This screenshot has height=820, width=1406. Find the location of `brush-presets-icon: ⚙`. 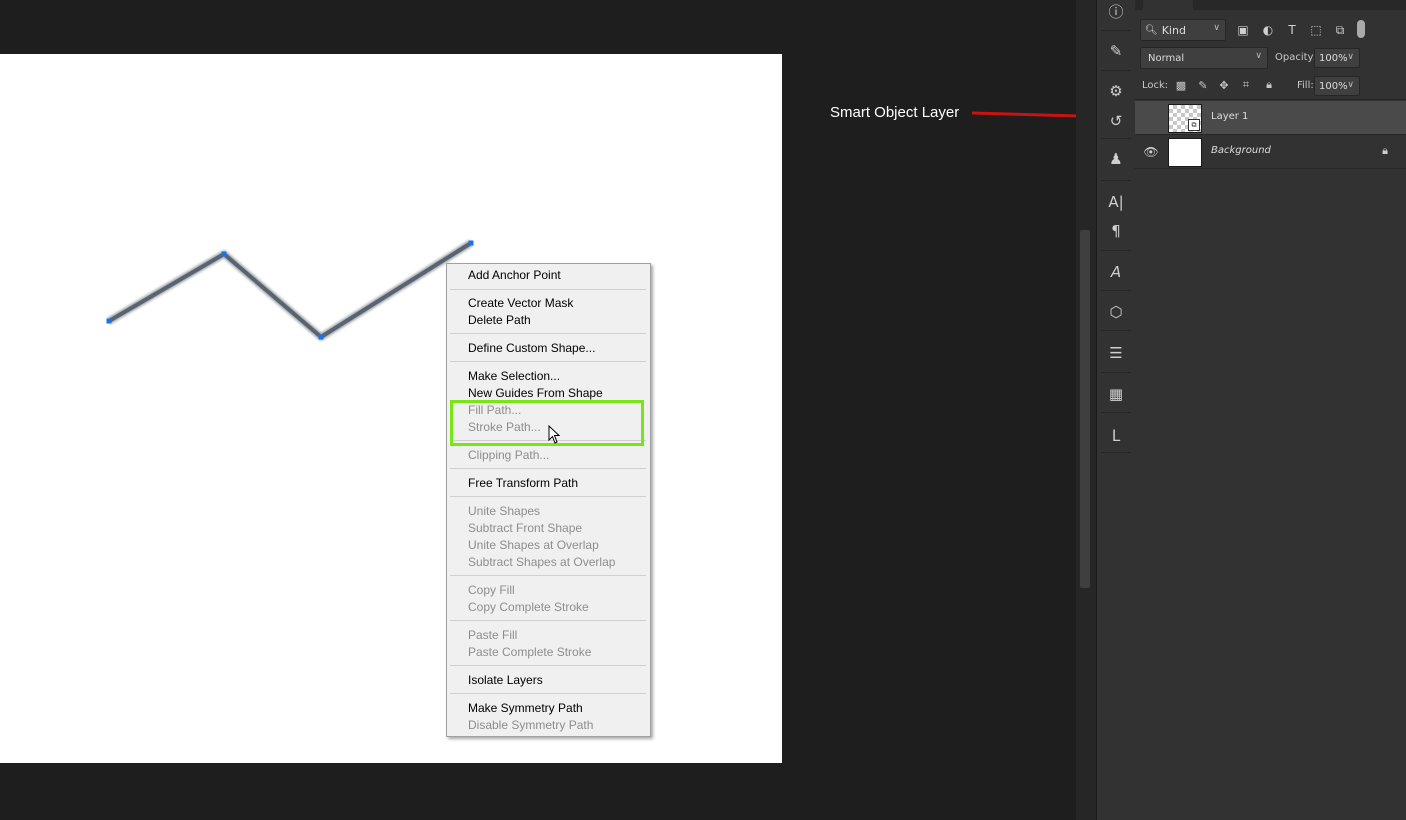

brush-presets-icon: ⚙ is located at coordinates (1116, 91).